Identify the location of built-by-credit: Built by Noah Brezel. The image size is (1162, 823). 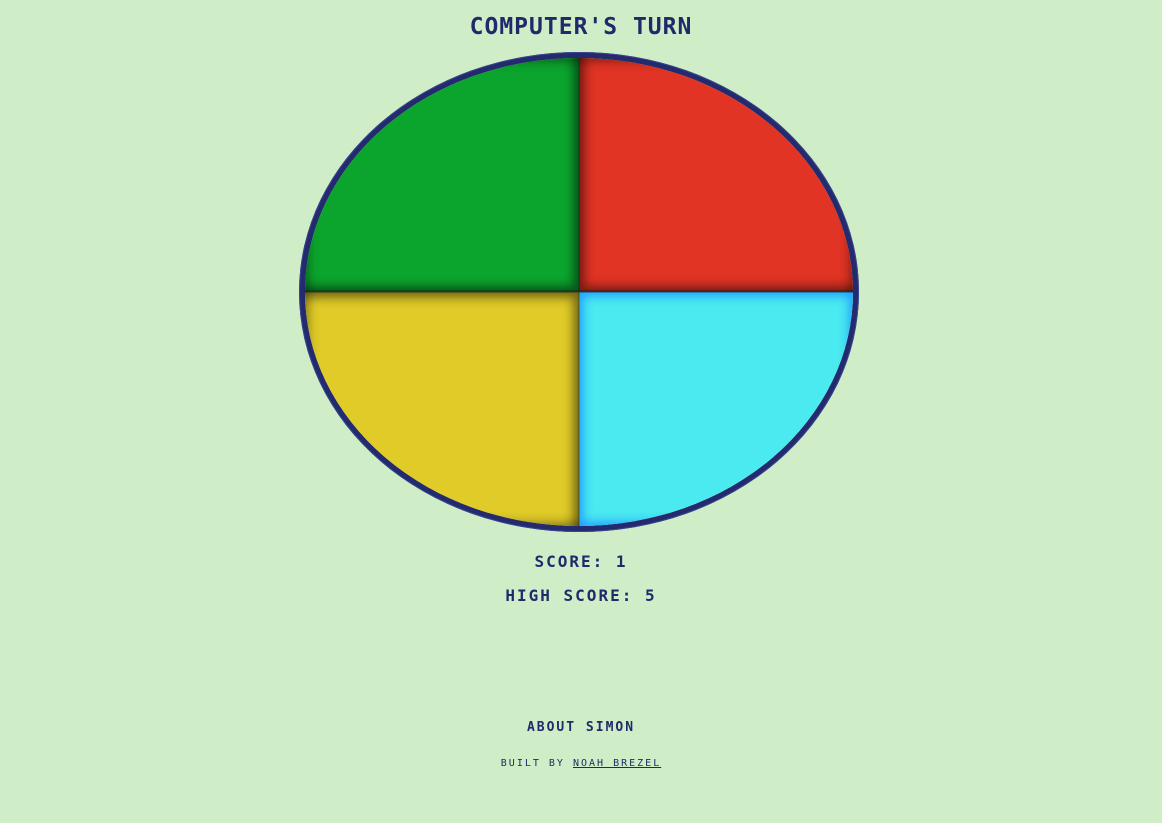
(581, 763).